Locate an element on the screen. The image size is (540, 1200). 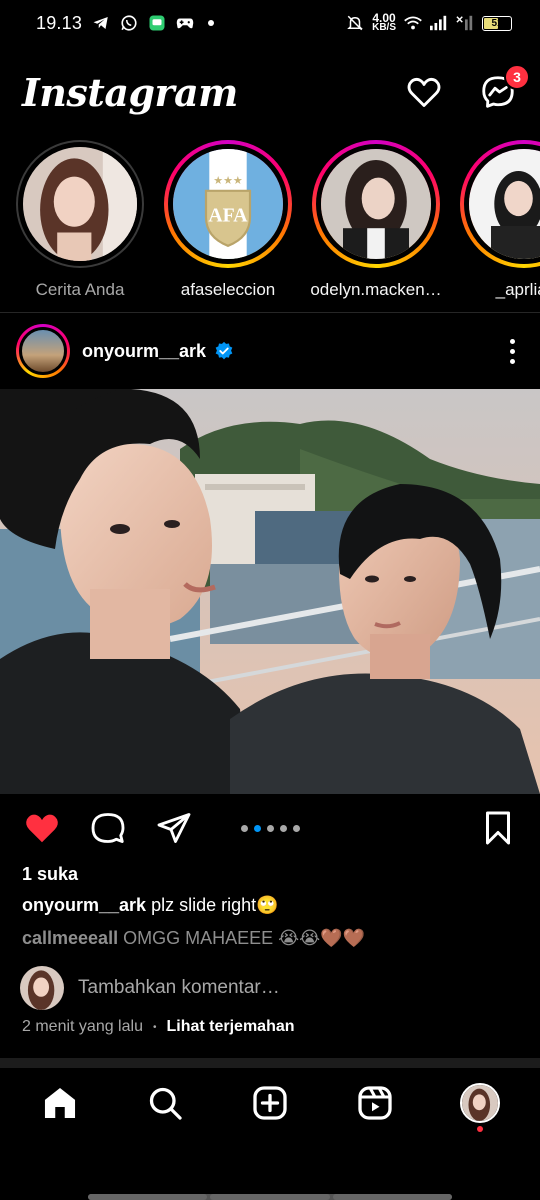
story-aprliar: _aprliar is located at coordinates (500, 225).